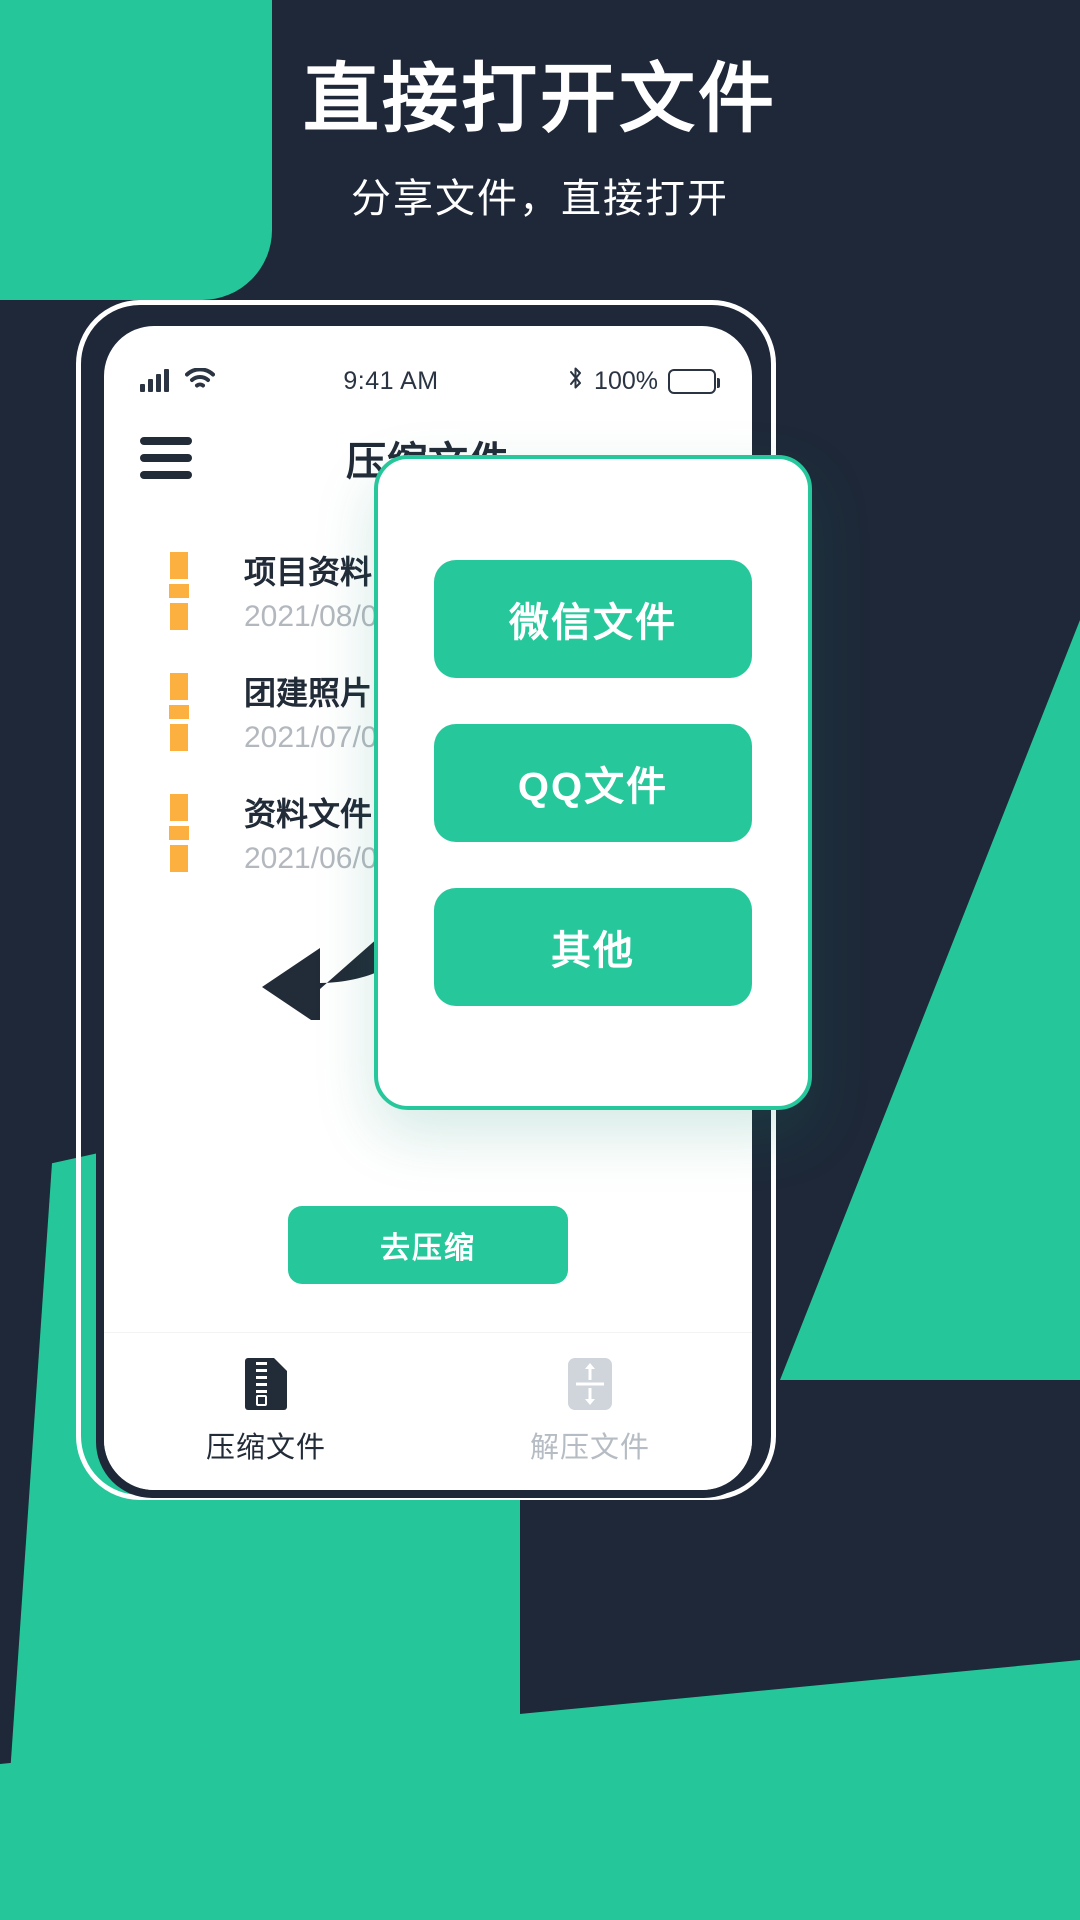 Image resolution: width=1080 pixels, height=1920 pixels. Describe the element at coordinates (593, 946) in the screenshot. I see `other-button: 其他` at that location.